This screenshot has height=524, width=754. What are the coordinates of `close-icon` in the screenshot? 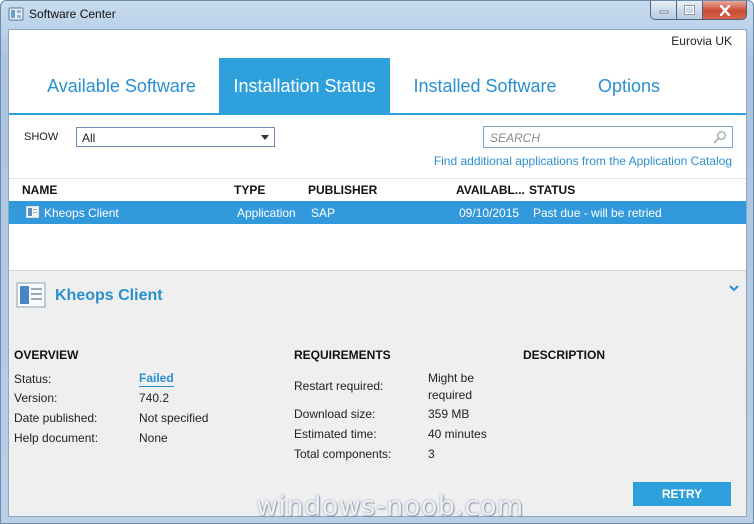 It's located at (724, 10).